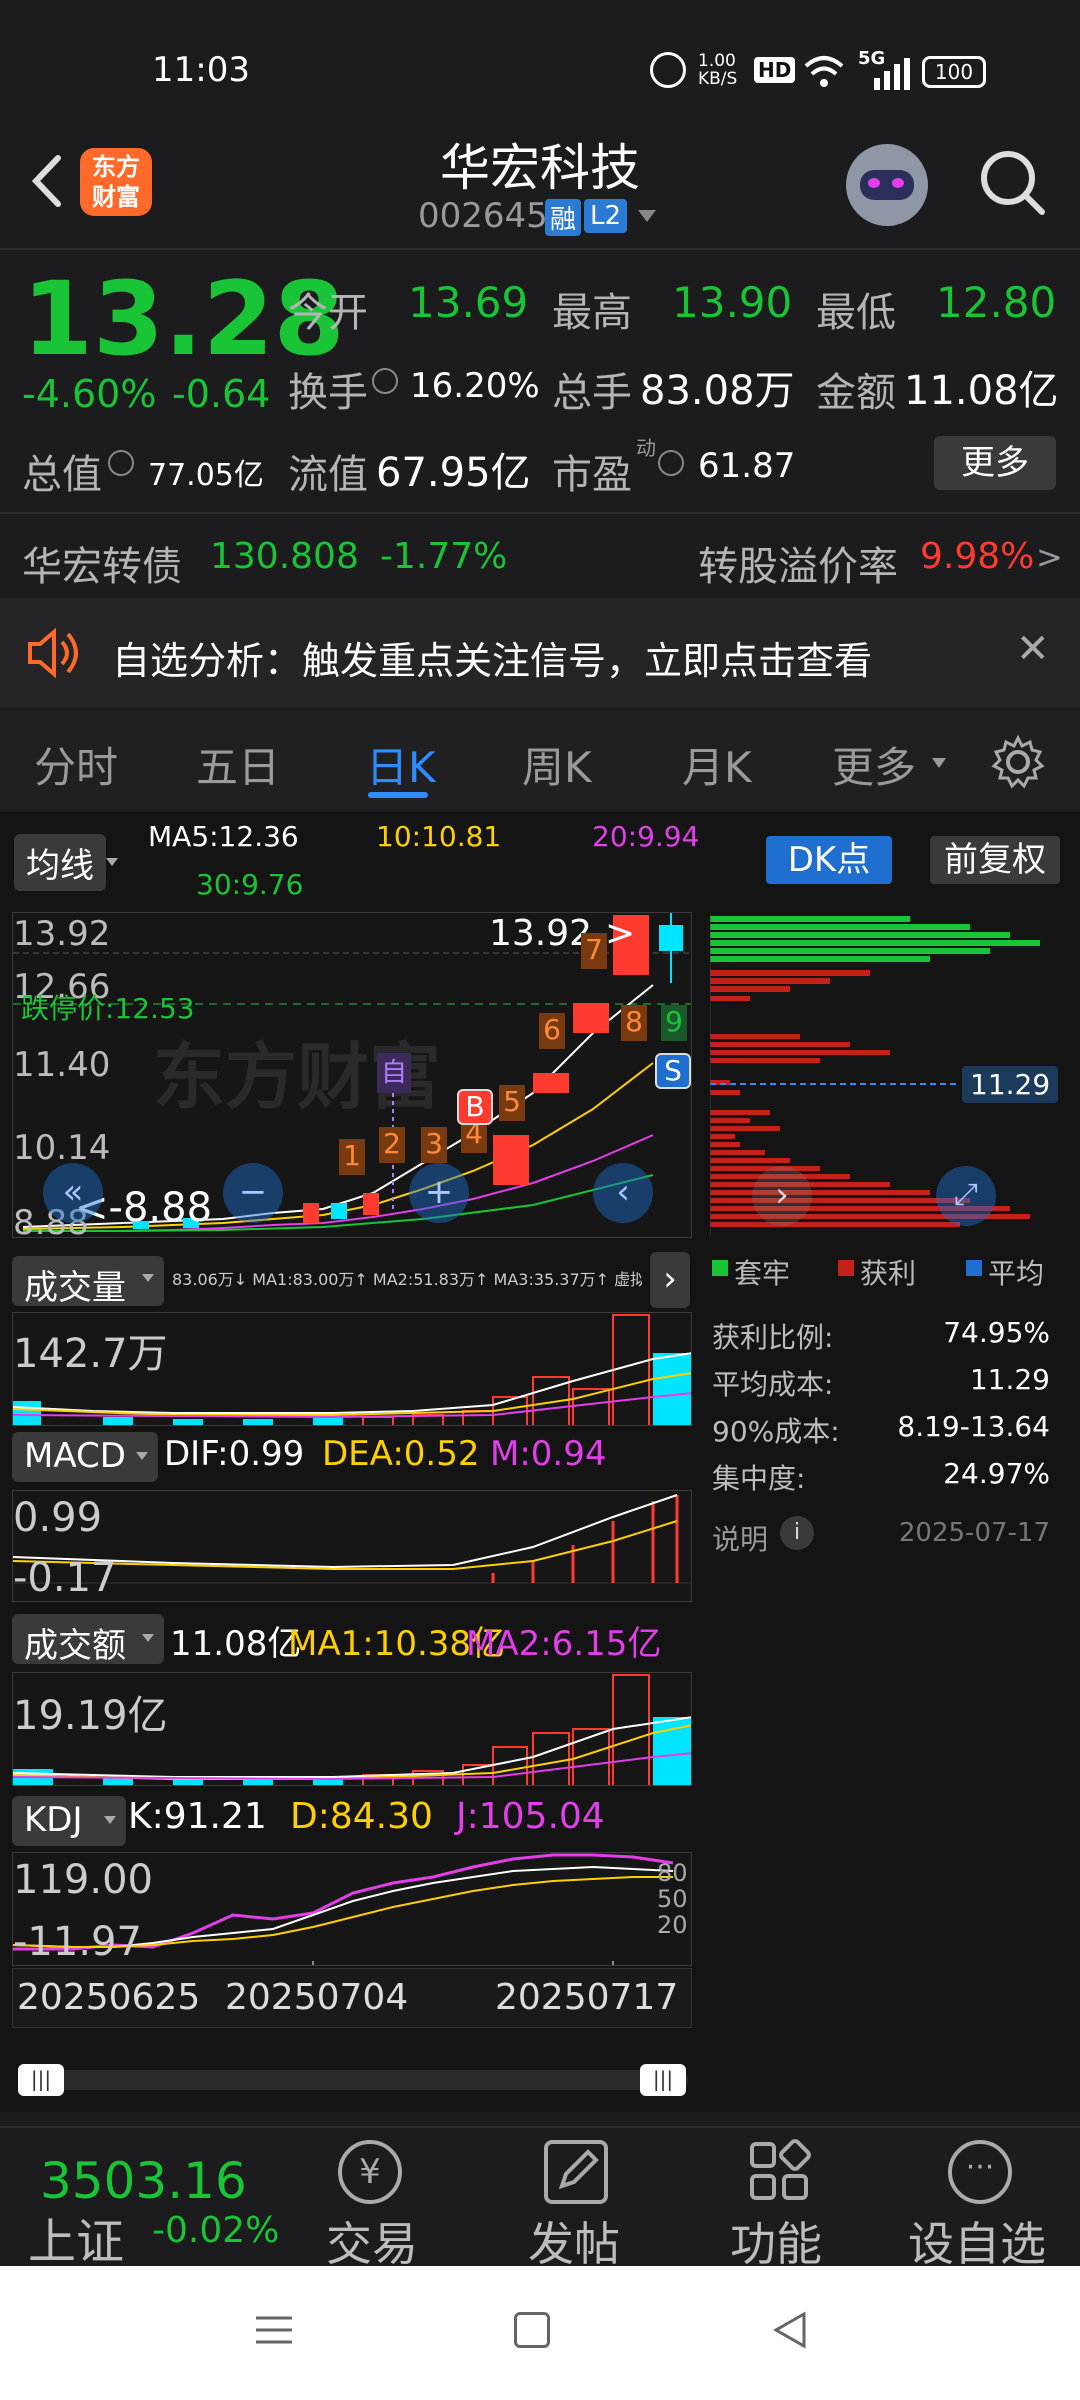  Describe the element at coordinates (672, 1899) in the screenshot. I see `kdj-level: 50` at that location.